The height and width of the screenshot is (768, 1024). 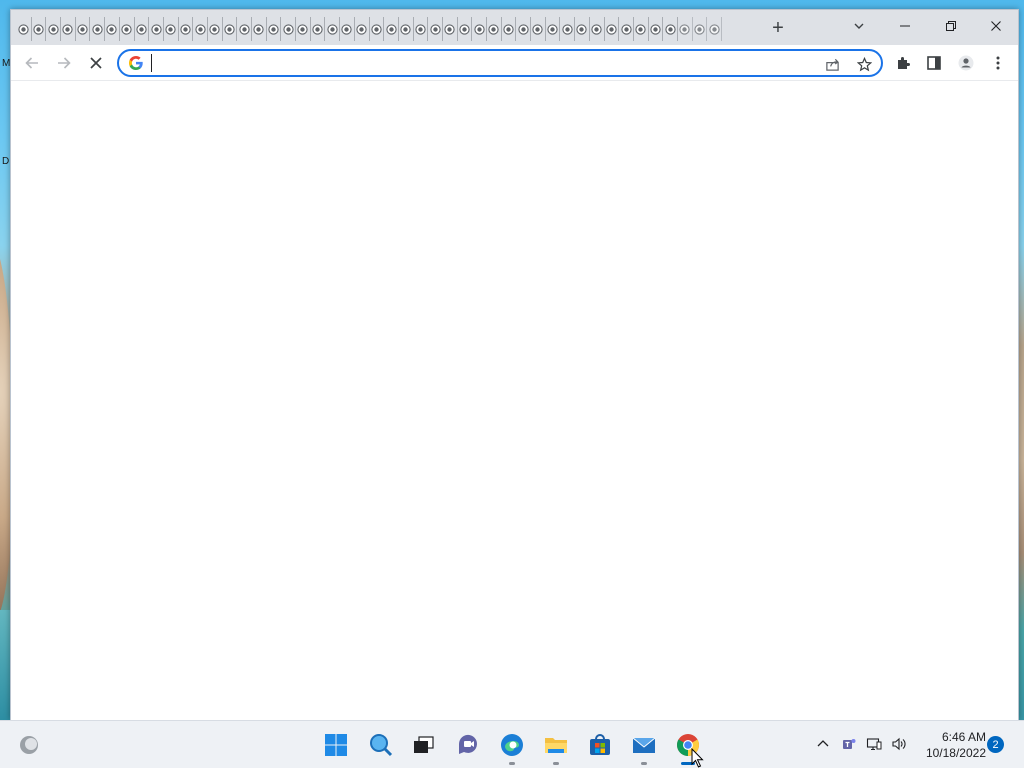 I want to click on clock: 6:46 AM 10/18/2022, so click(x=951, y=745).